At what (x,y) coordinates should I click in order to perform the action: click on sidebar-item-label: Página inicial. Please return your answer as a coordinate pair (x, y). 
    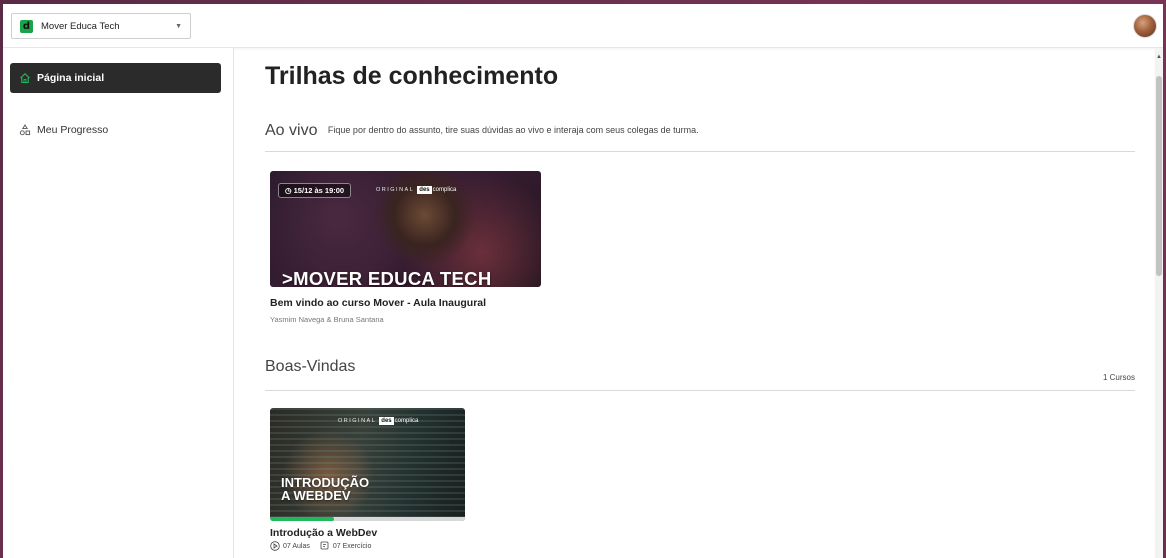
    Looking at the image, I should click on (71, 78).